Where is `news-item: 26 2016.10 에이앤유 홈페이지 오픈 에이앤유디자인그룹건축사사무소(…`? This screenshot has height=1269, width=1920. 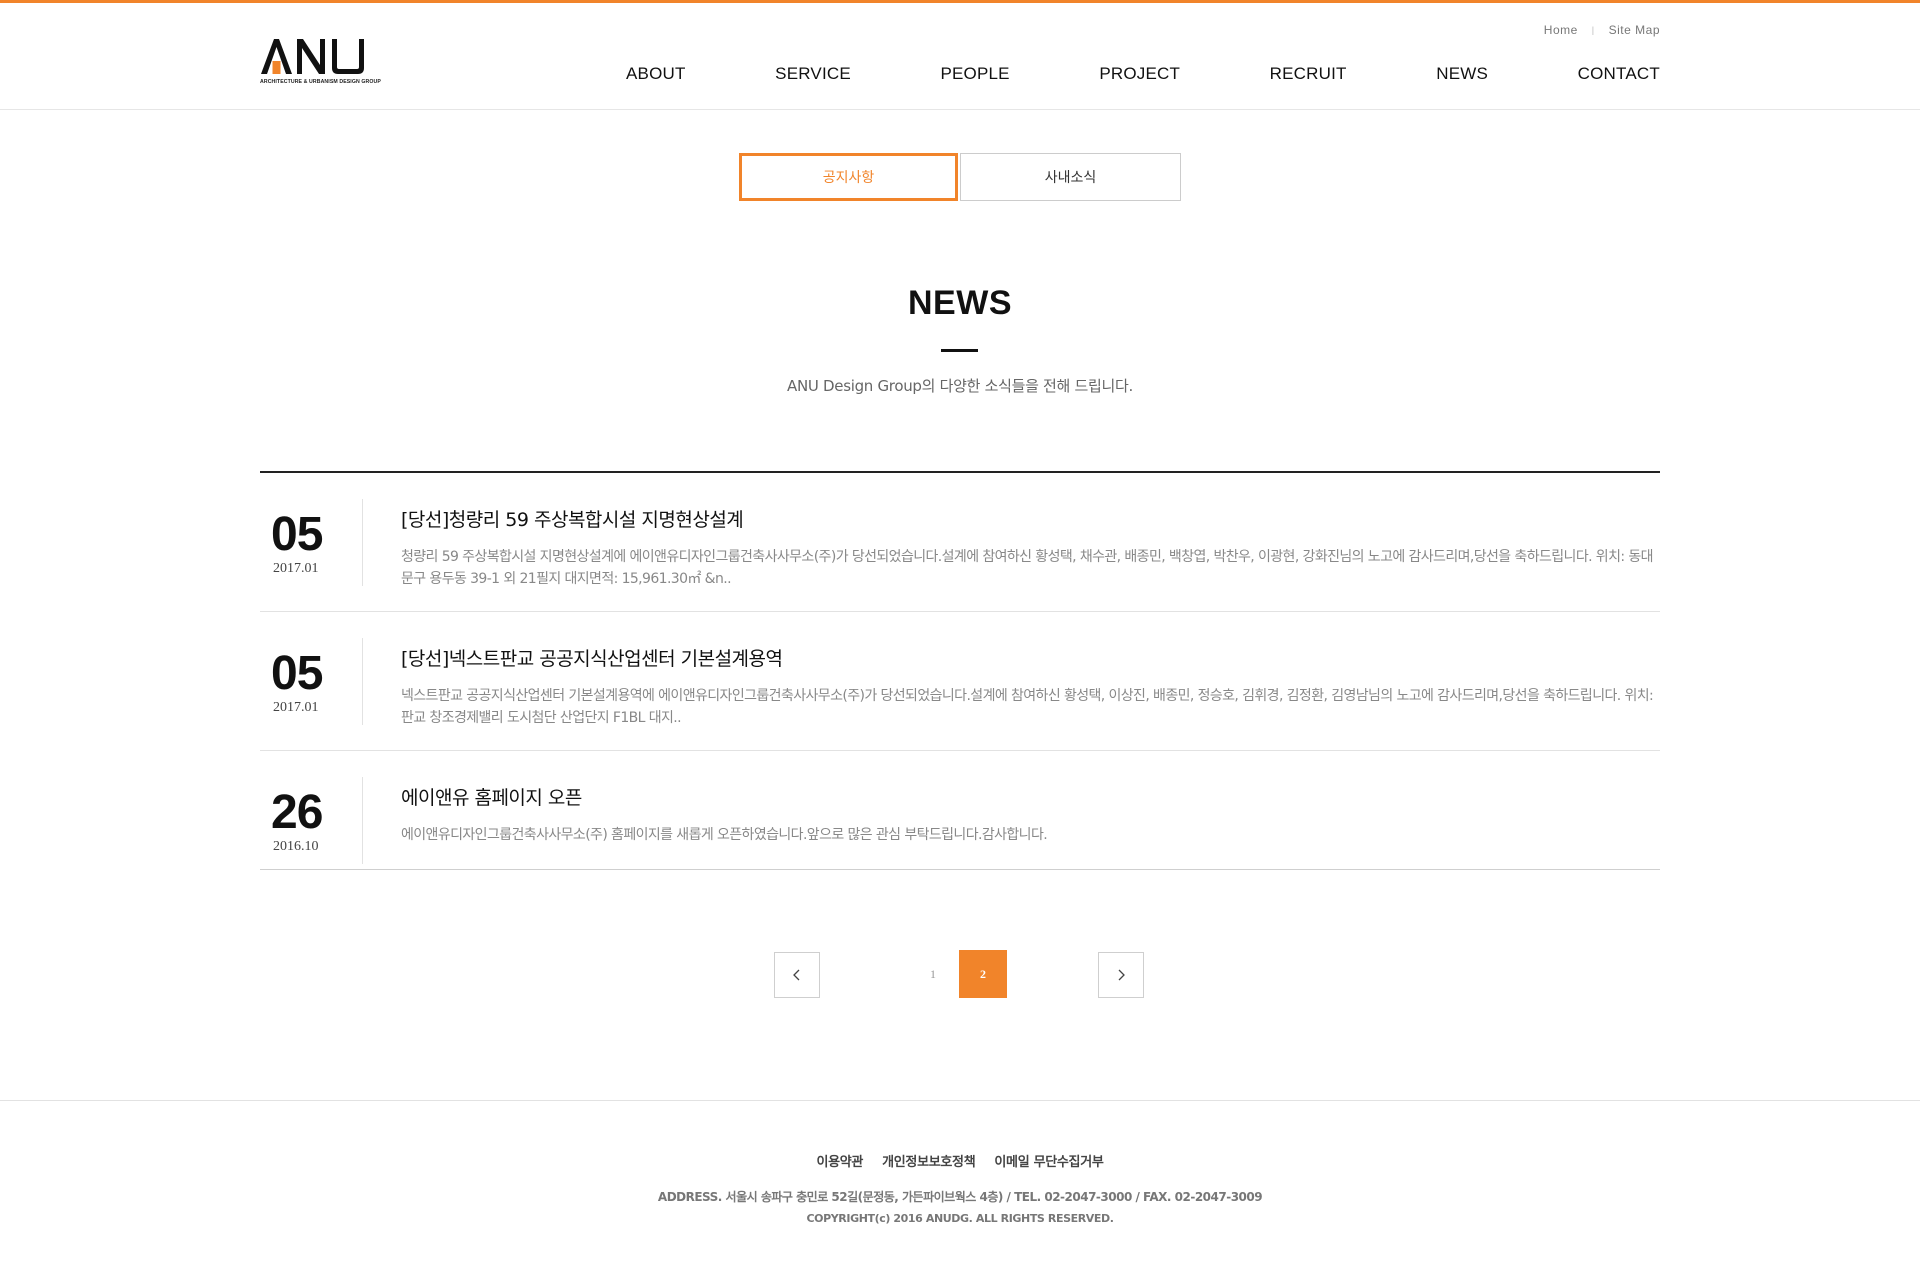
news-item: 26 2016.10 에이앤유 홈페이지 오픈 에이앤유디자인그룹건축사사무소(… is located at coordinates (960, 810).